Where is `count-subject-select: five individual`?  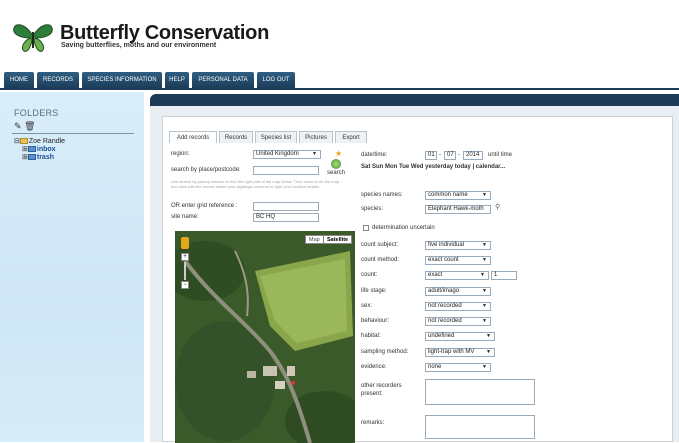
count-subject-select: five individual is located at coordinates (458, 245).